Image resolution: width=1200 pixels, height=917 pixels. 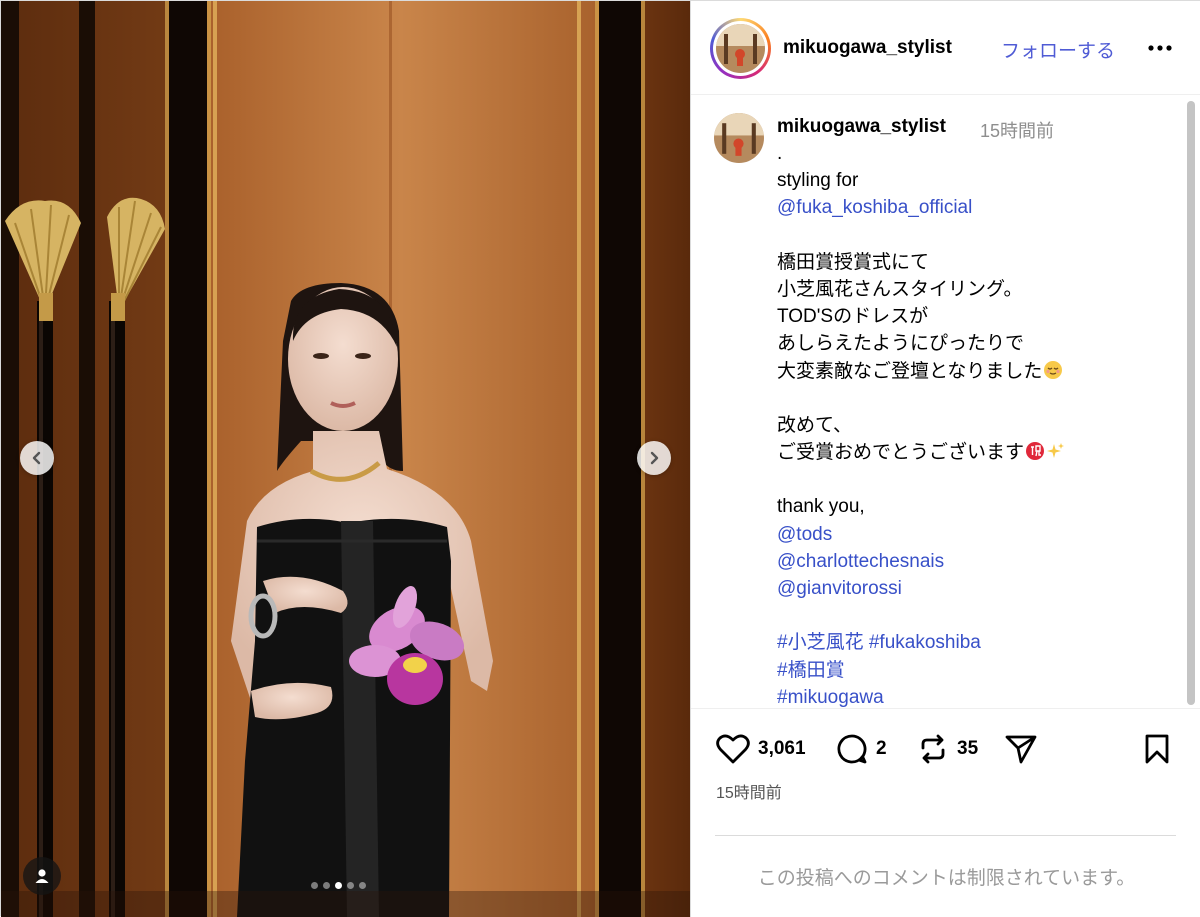 What do you see at coordinates (820, 642) in the screenshot?
I see `hashtag-link: #小芝風花` at bounding box center [820, 642].